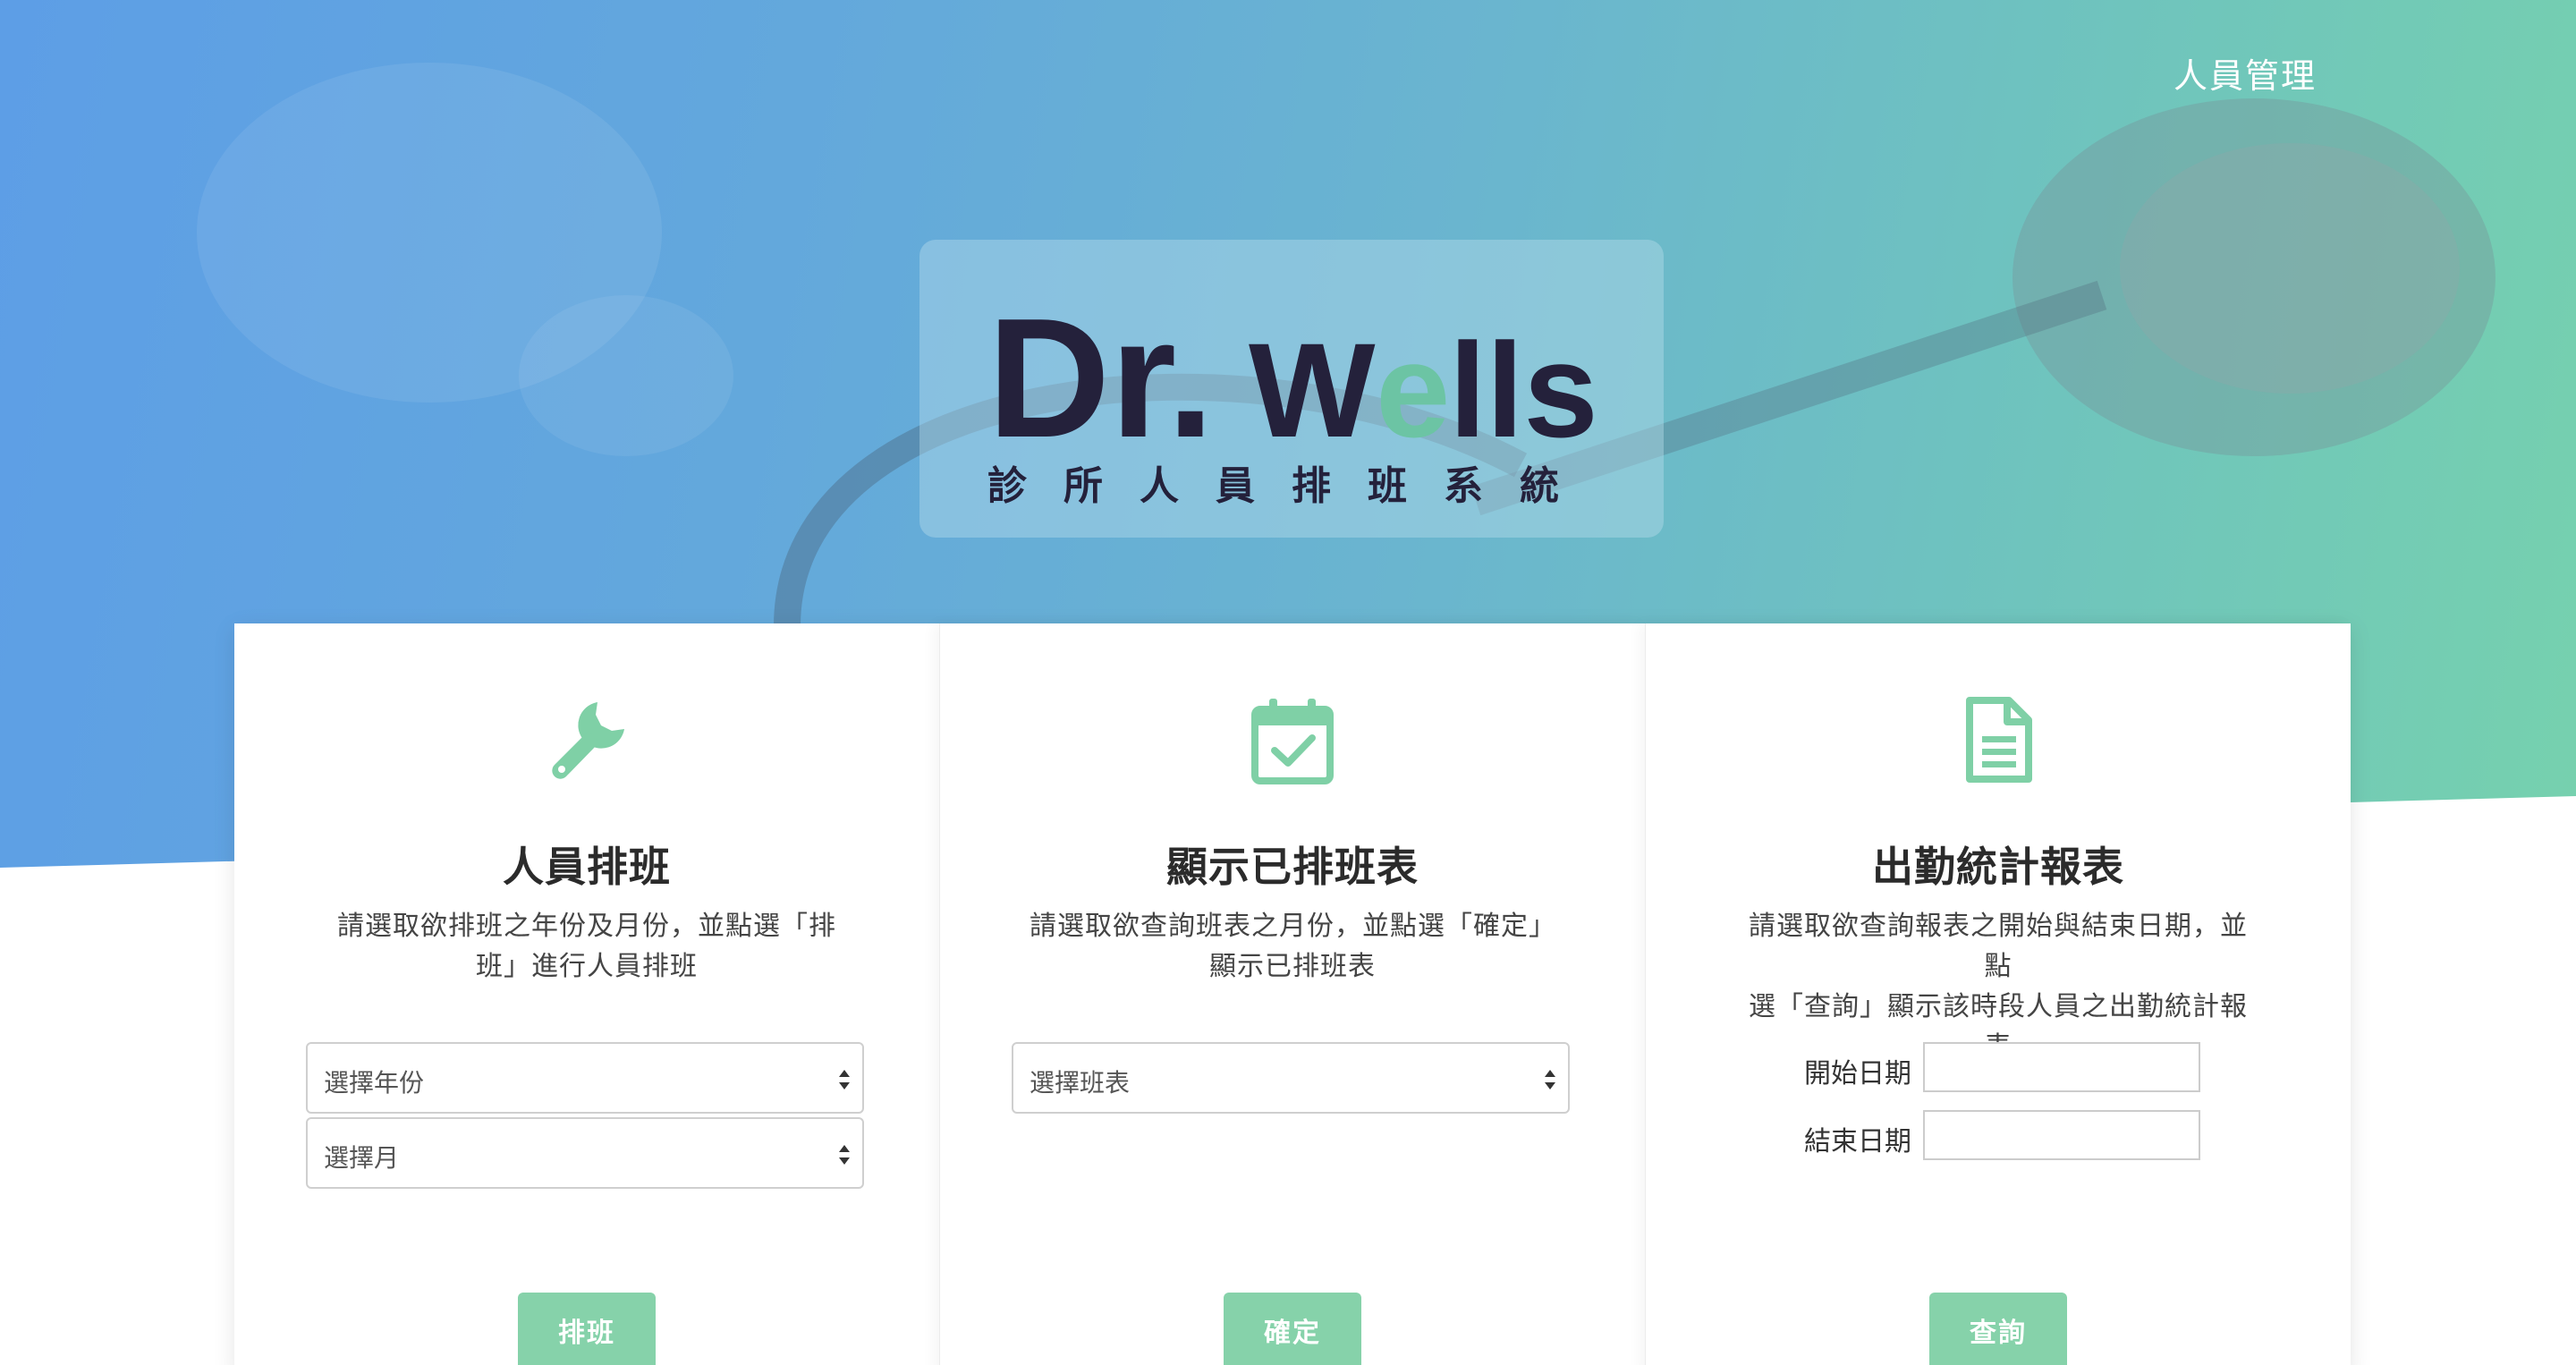 This screenshot has height=1365, width=2576. Describe the element at coordinates (1292, 741) in the screenshot. I see `calendar-check-icon` at that location.